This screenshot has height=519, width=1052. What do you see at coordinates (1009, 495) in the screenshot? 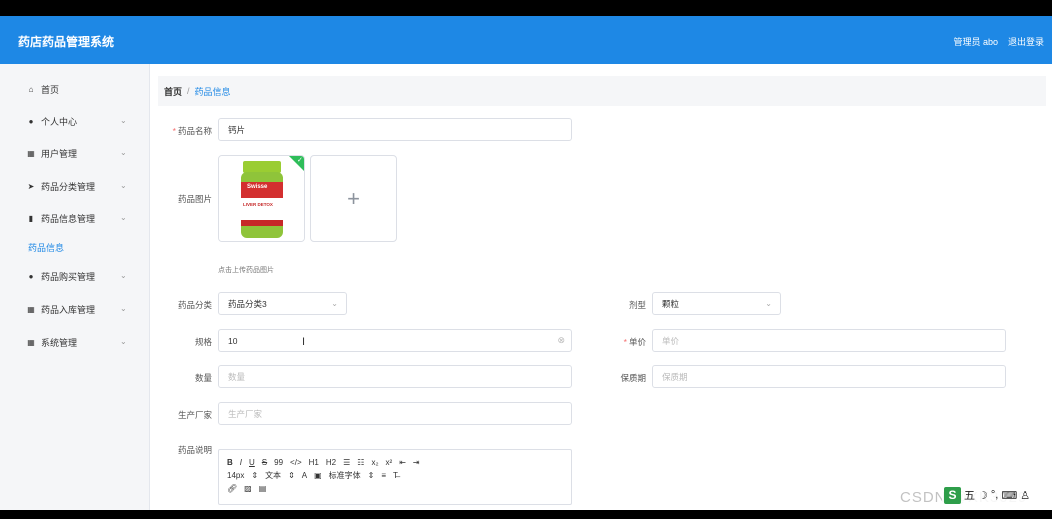
I see `keyboard-icon: ⌨` at bounding box center [1009, 495].